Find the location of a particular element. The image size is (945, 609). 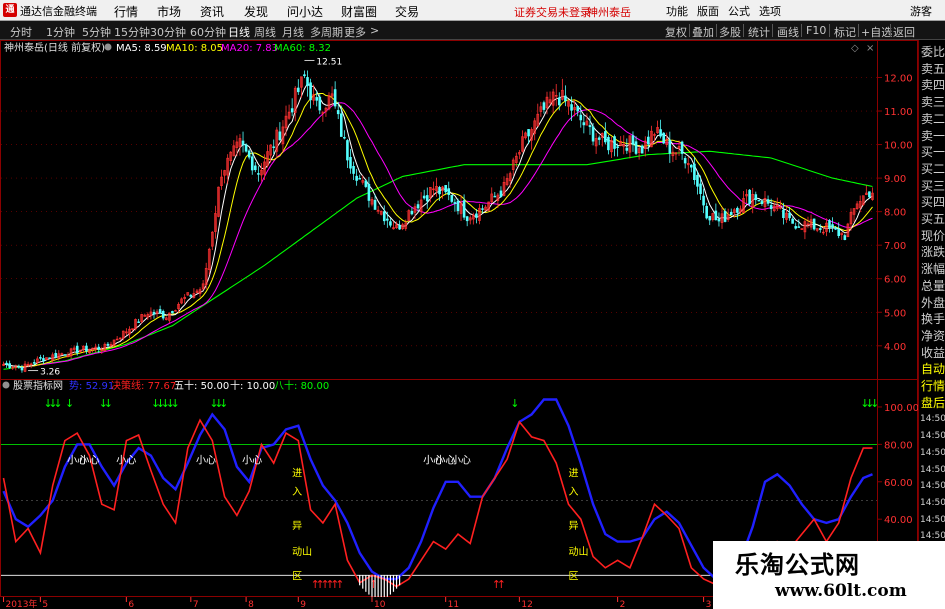

period-tab-60min: 60分钟 is located at coordinates (208, 32).